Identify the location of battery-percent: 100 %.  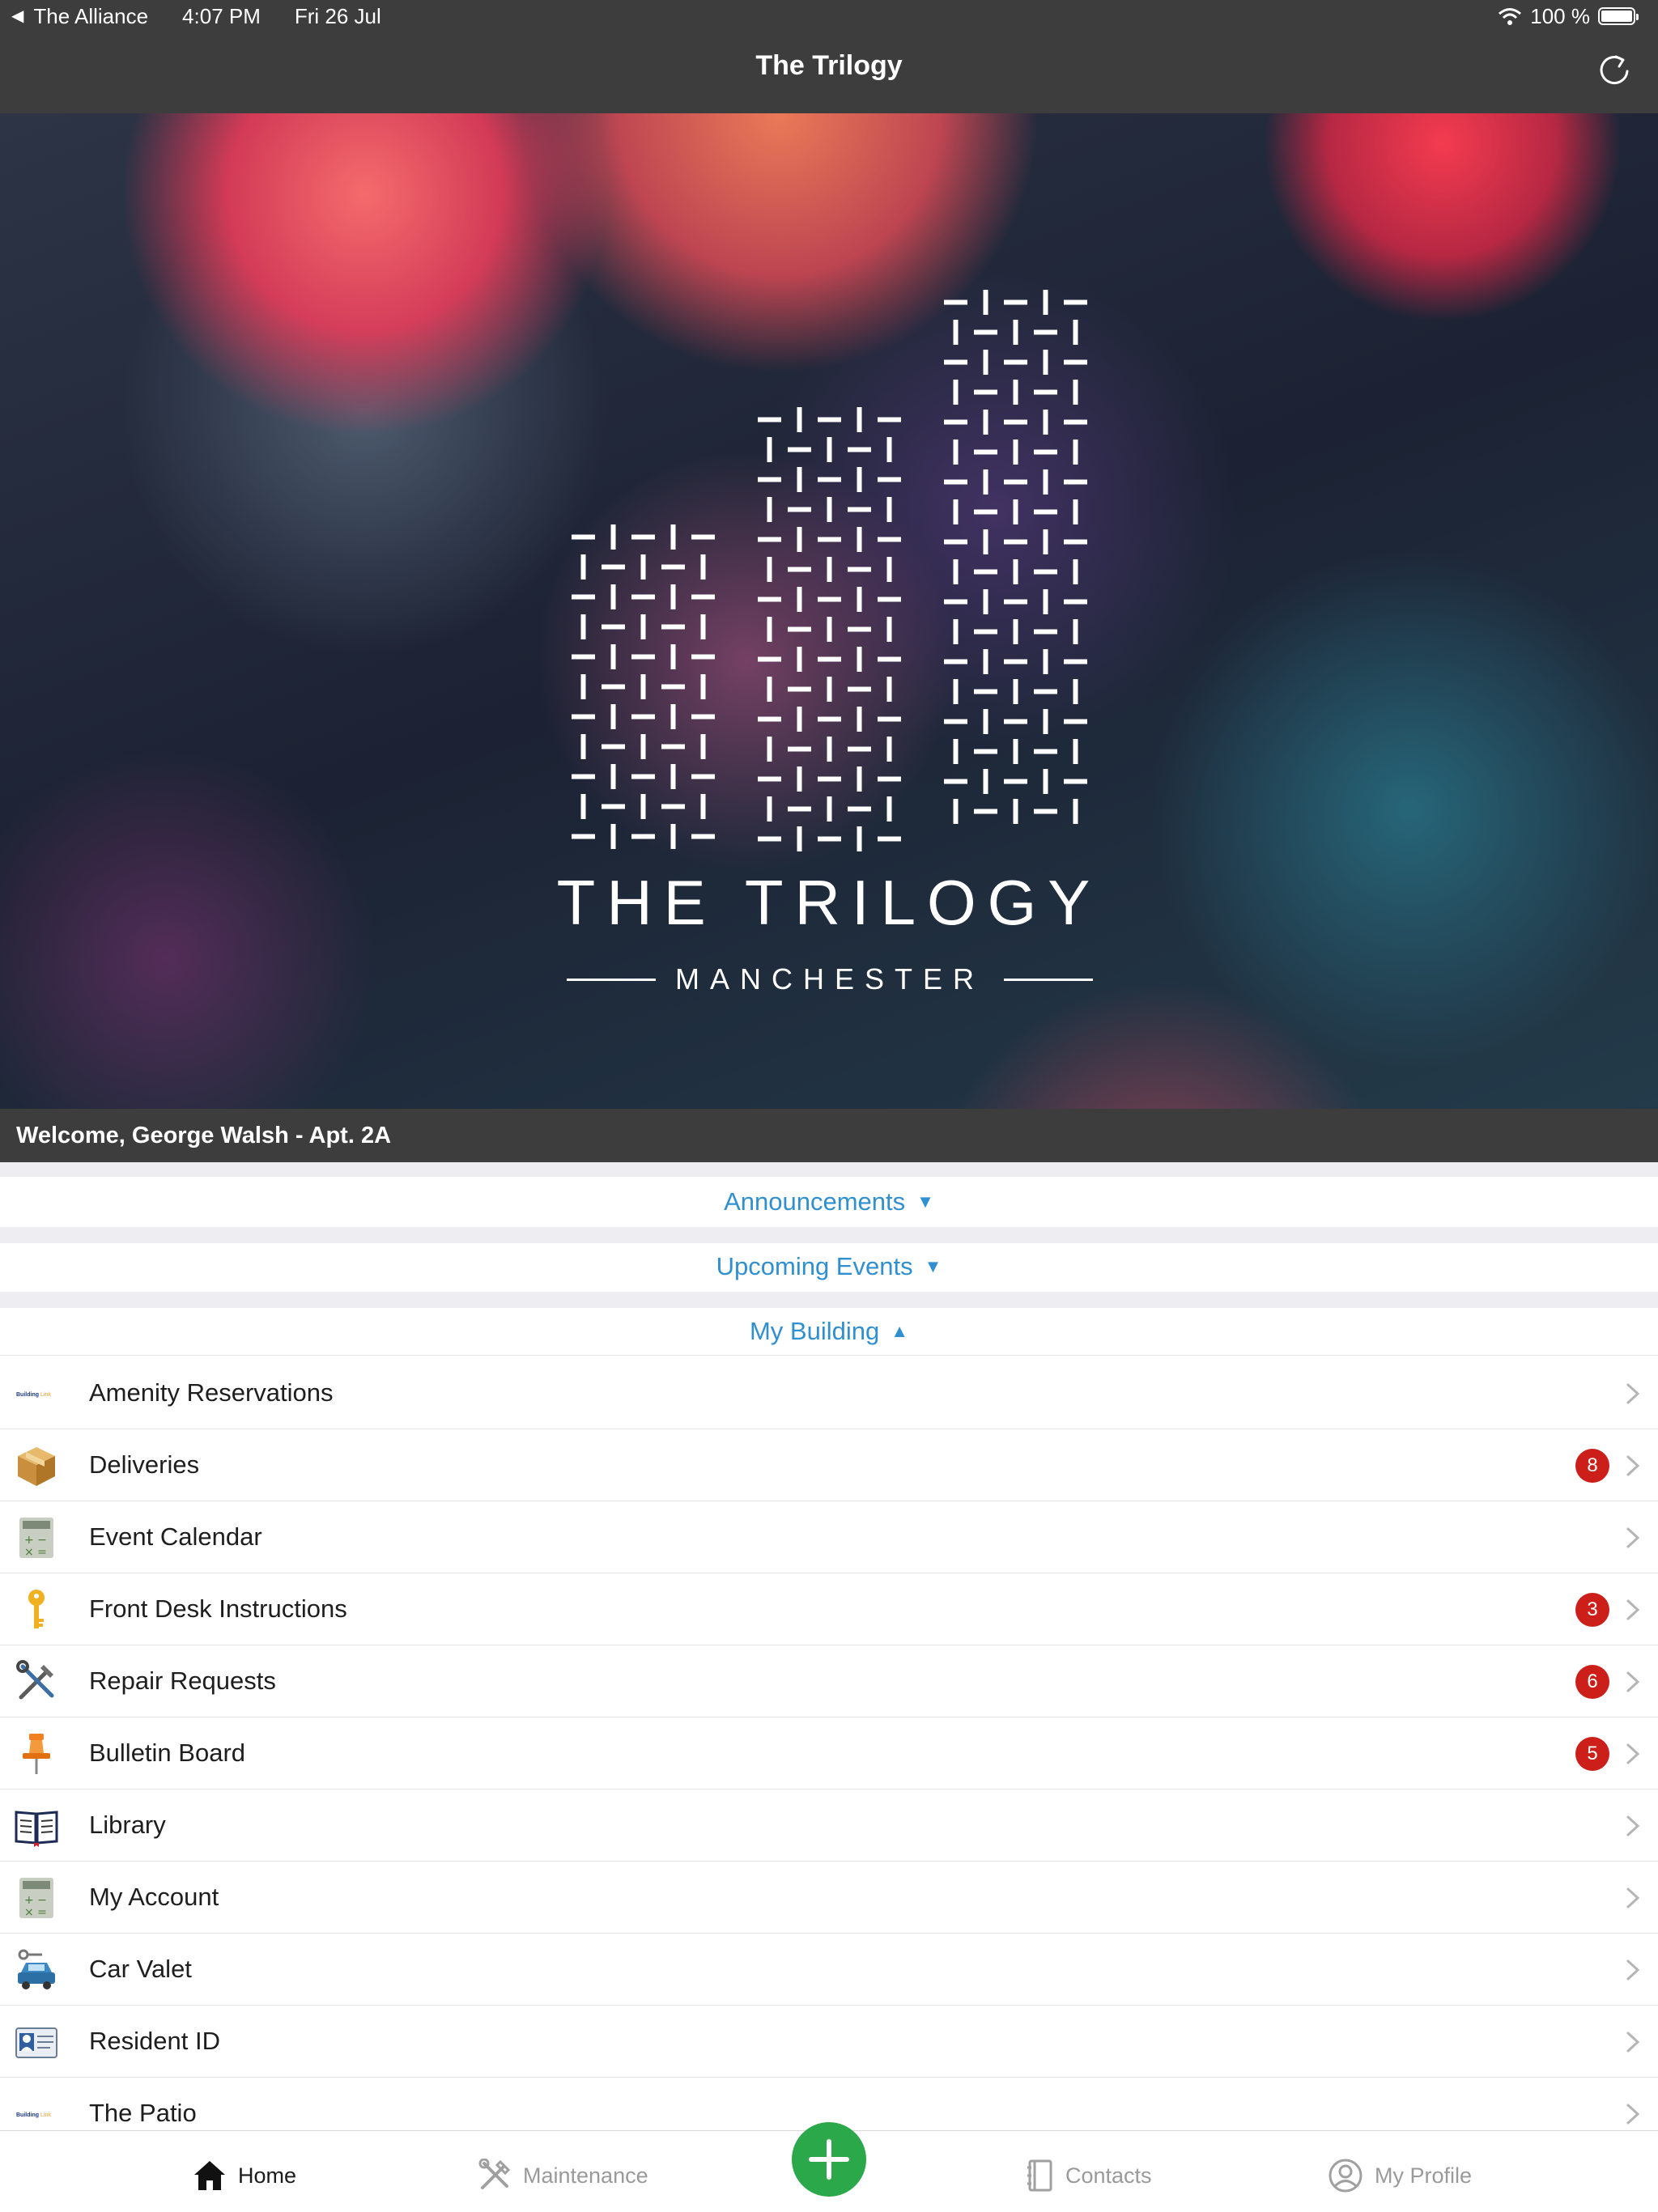
(1560, 16).